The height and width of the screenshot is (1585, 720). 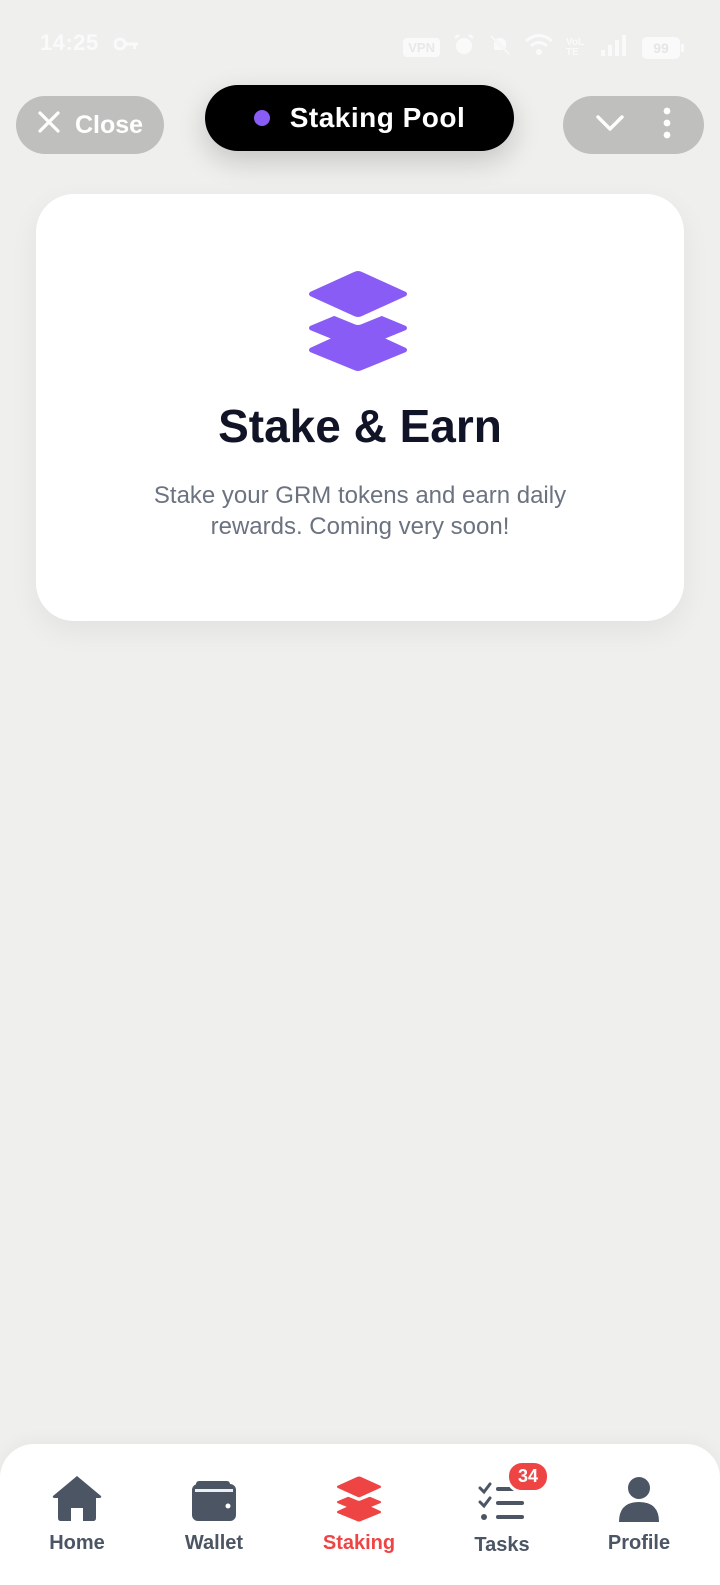 What do you see at coordinates (502, 1545) in the screenshot?
I see `nav-label-tasks: Tasks` at bounding box center [502, 1545].